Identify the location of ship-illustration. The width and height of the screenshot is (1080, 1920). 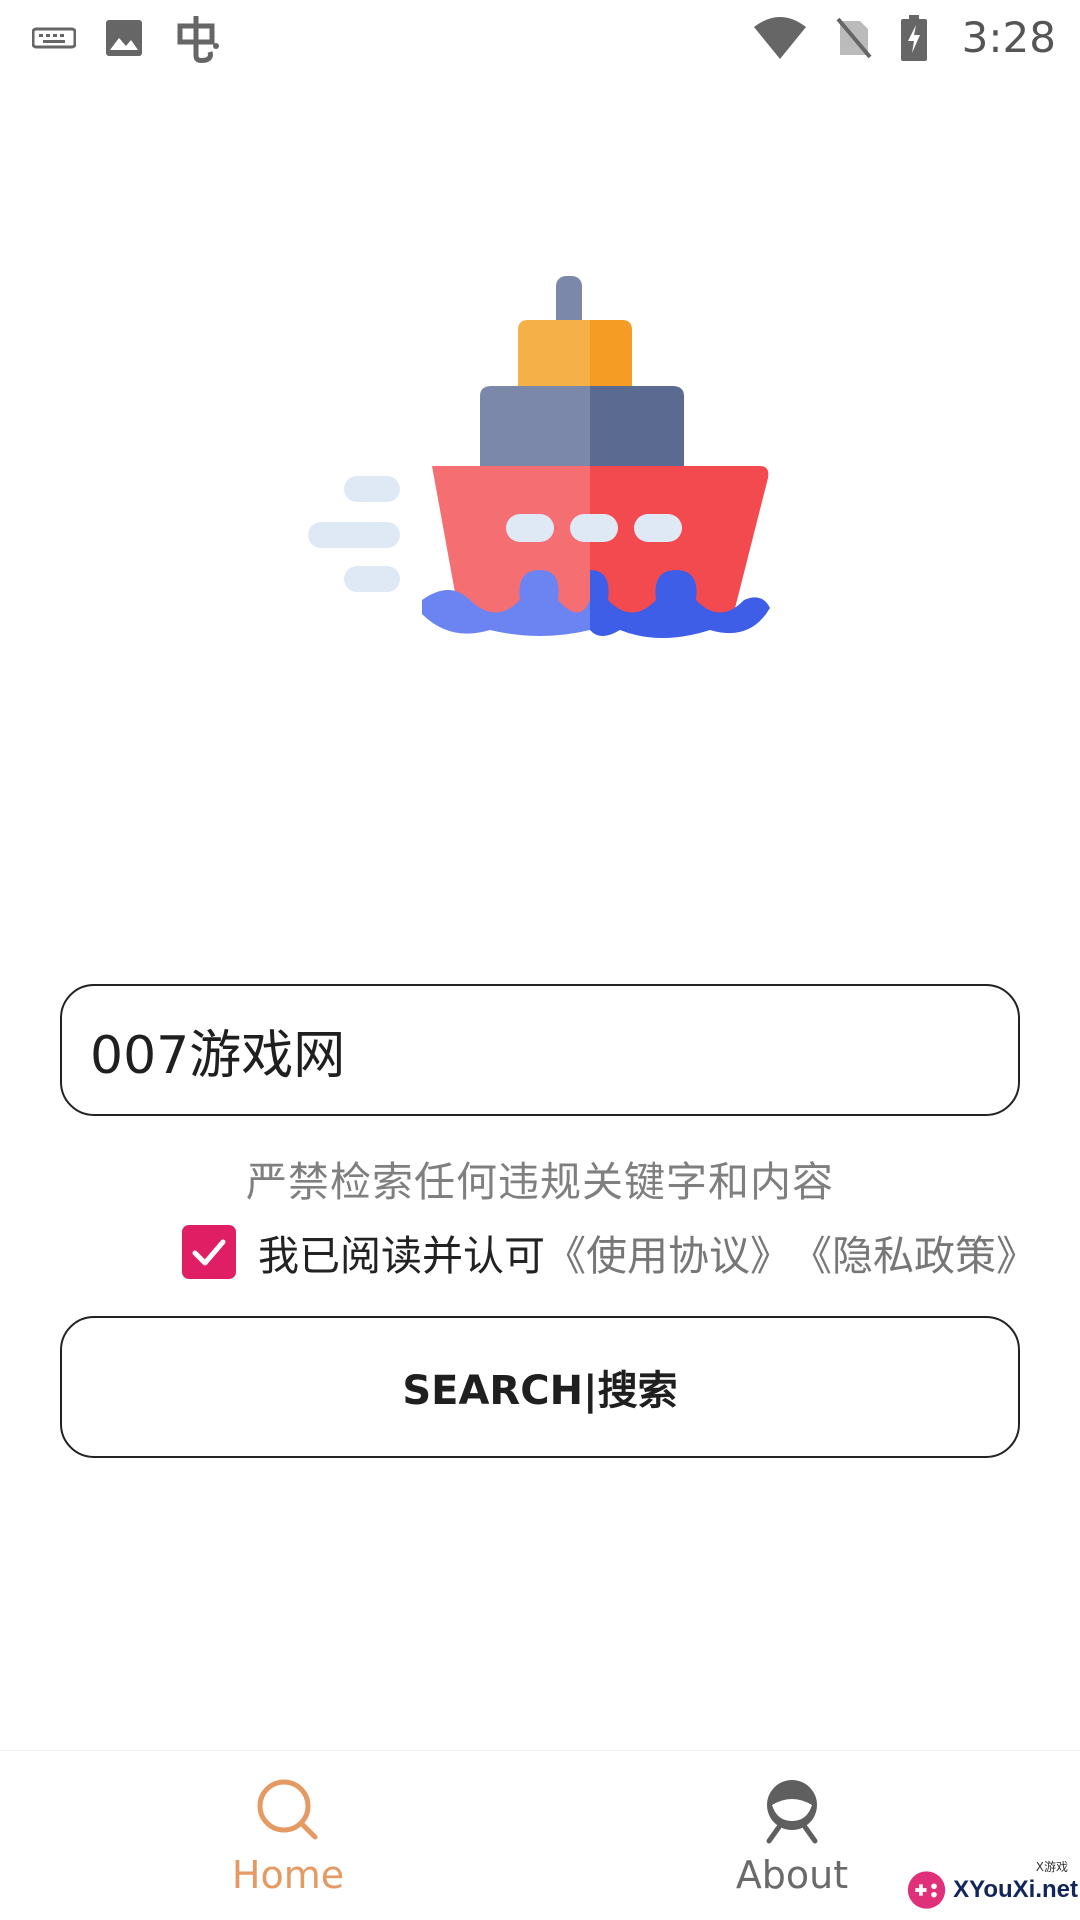
(539, 457).